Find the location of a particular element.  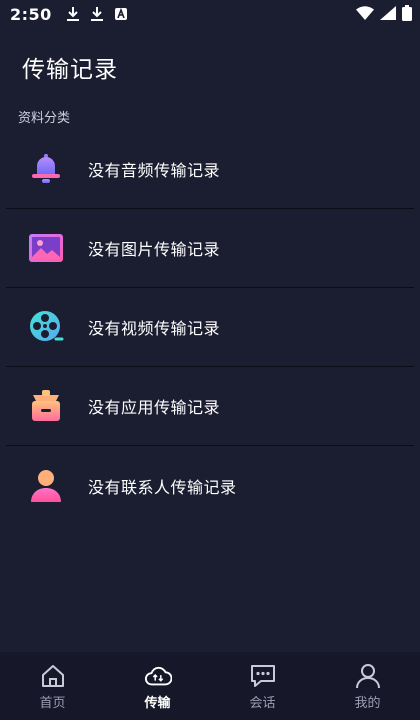

list-item-label: 没有联系人传输记录 is located at coordinates (162, 487).